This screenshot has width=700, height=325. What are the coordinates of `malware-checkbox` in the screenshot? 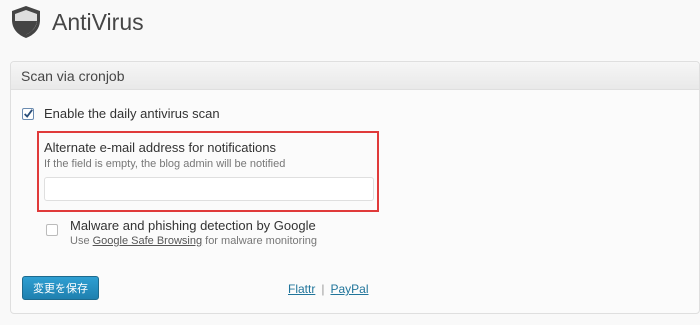 It's located at (52, 230).